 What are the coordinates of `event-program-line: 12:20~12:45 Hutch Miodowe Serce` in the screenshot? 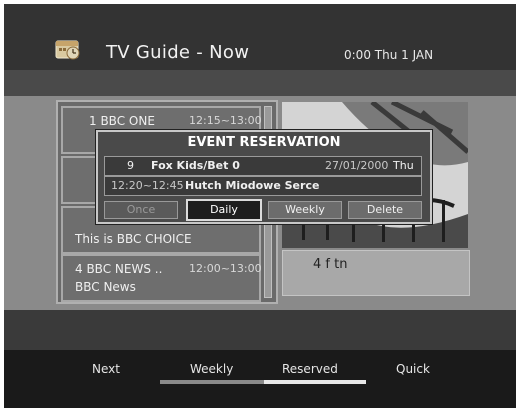 It's located at (263, 186).